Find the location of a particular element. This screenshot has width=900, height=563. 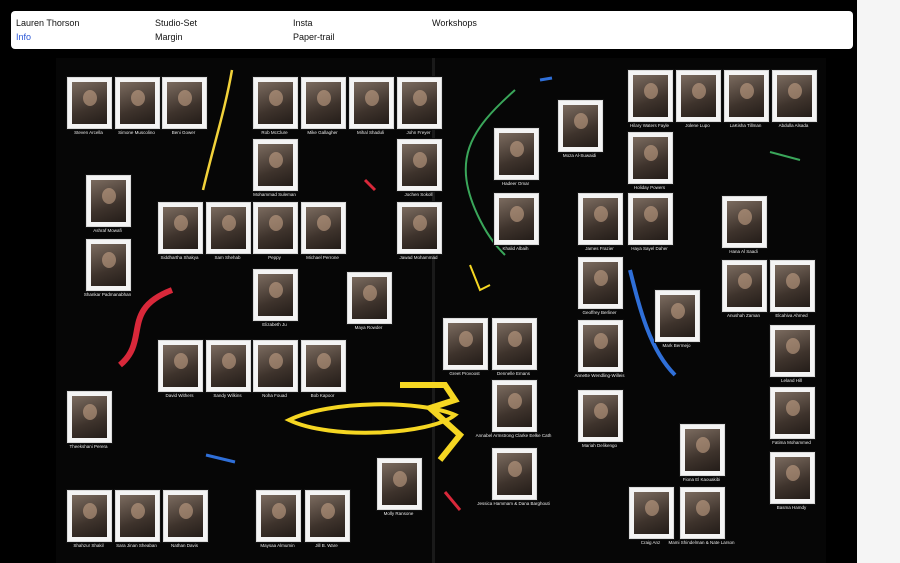

profile-name: Basma Hamdy is located at coordinates (791, 507).